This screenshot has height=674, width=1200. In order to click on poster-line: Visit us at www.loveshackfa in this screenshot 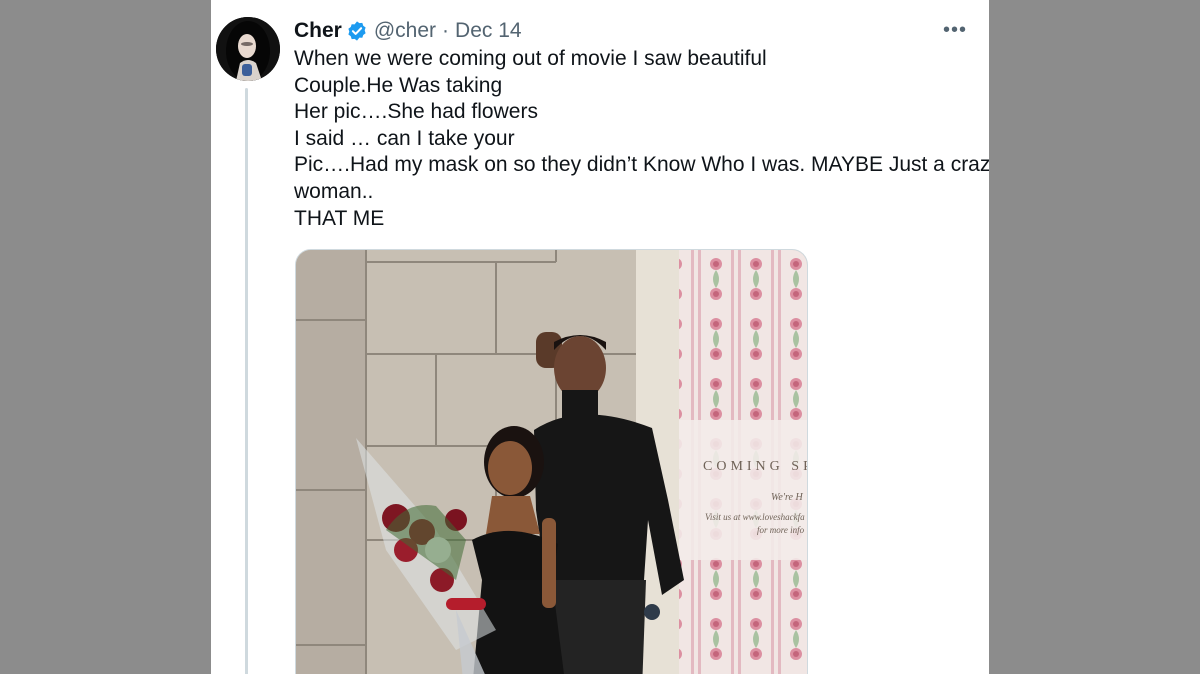, I will do `click(755, 517)`.